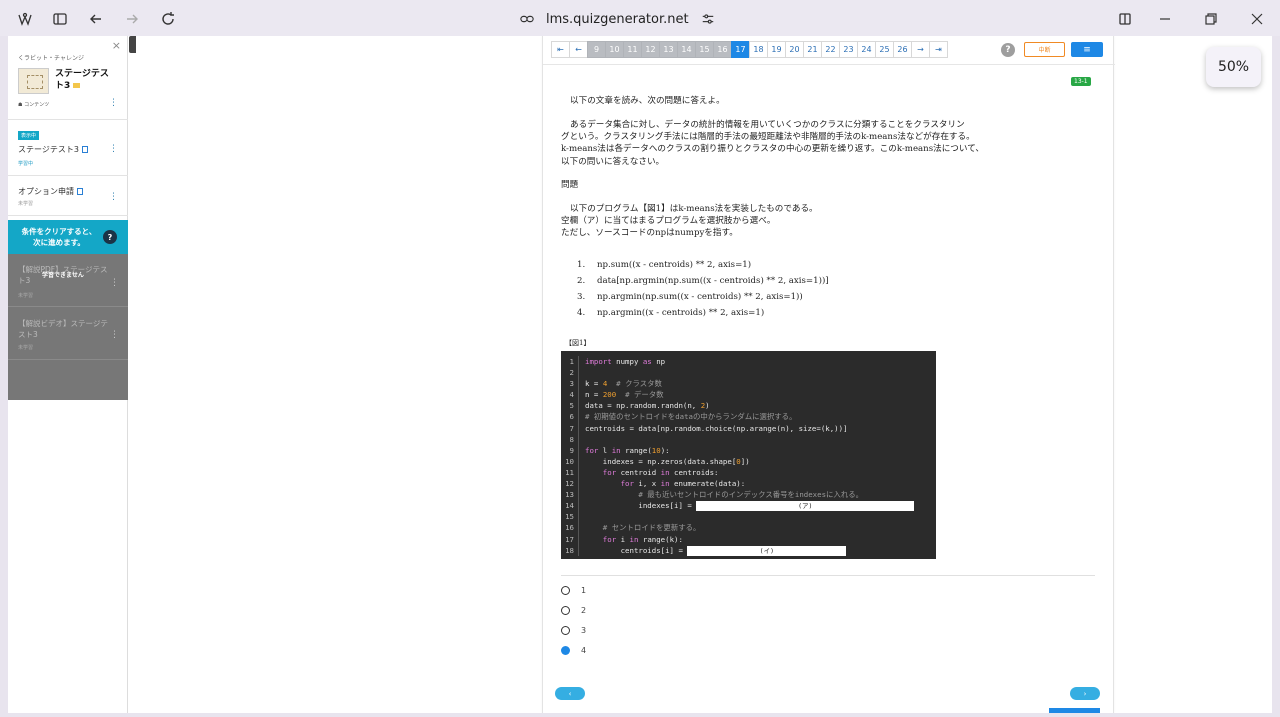  What do you see at coordinates (866, 49) in the screenshot?
I see `page-button-24: 24` at bounding box center [866, 49].